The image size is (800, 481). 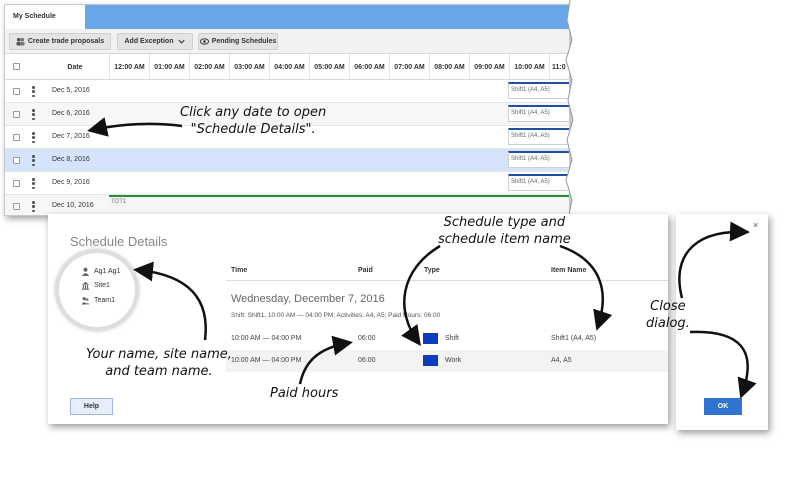 What do you see at coordinates (71, 159) in the screenshot?
I see `row-date: Dec 8, 2016` at bounding box center [71, 159].